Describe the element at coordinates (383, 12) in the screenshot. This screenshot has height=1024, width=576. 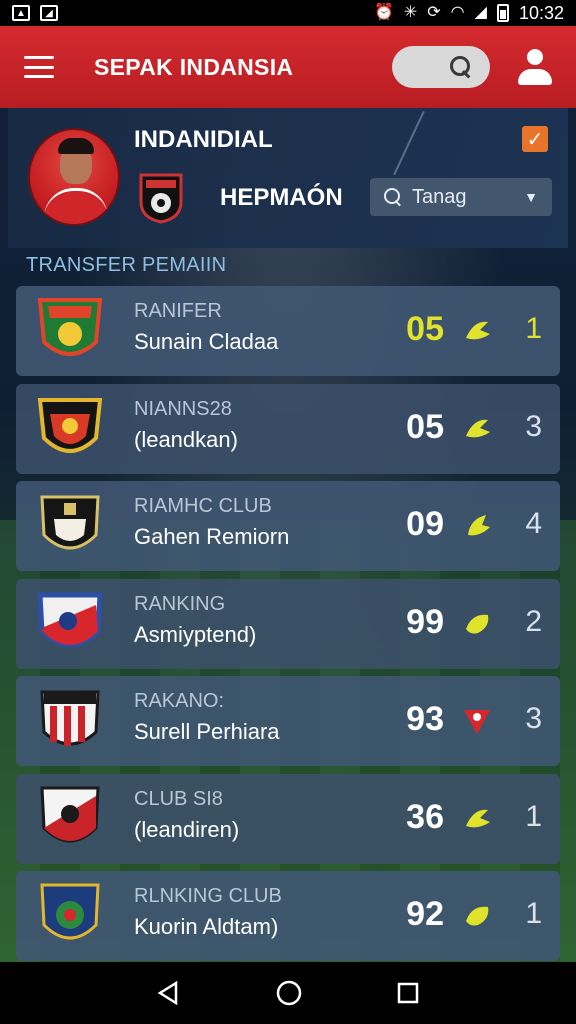
I see `alarm-icon: ⏰` at that location.